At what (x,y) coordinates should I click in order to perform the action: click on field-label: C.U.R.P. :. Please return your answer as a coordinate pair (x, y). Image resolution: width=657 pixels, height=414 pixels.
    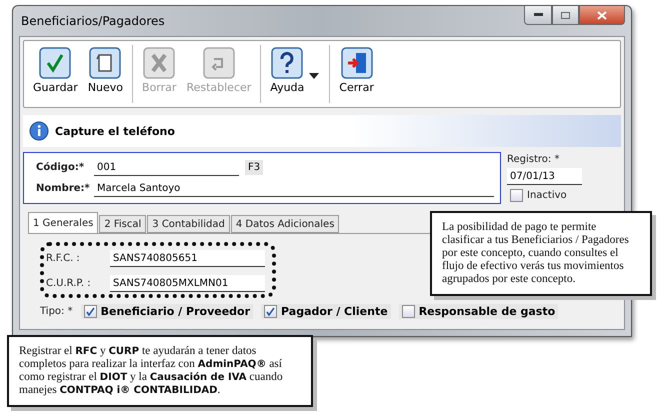
    Looking at the image, I should click on (69, 283).